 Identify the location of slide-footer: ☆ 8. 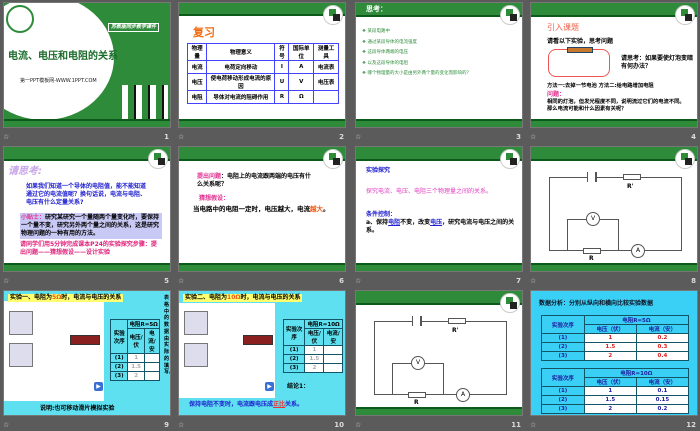
(614, 282).